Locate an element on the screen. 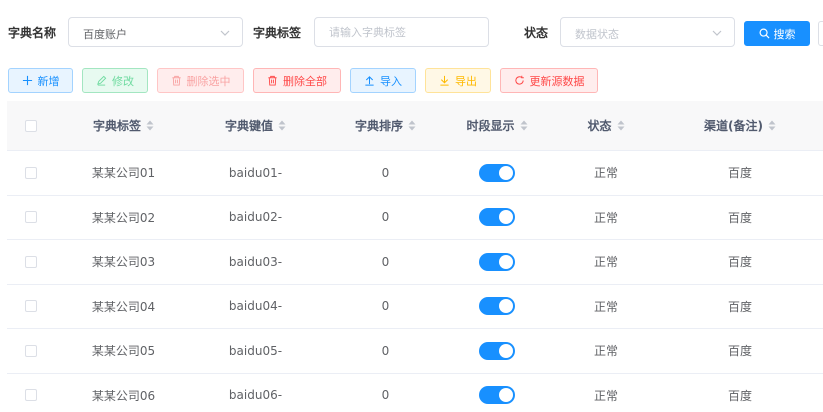 This screenshot has width=823, height=412. cell-label: 某某公司02 is located at coordinates (123, 217).